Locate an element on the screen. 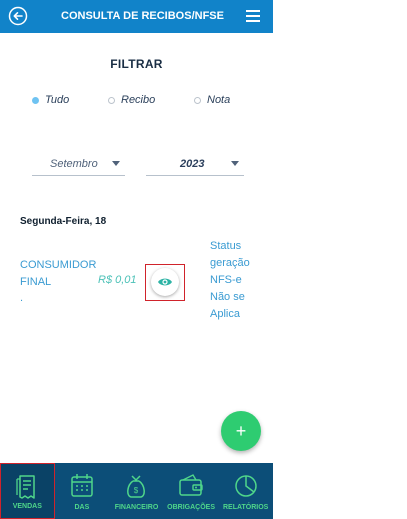  view-record-highlight is located at coordinates (165, 282).